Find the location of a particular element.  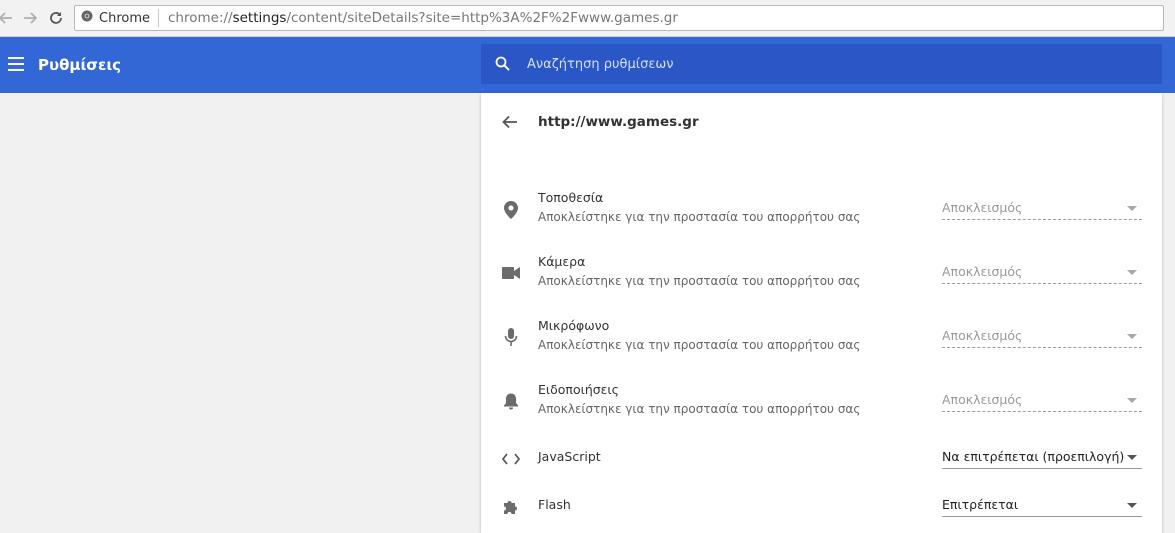

camera-icon is located at coordinates (511, 273).